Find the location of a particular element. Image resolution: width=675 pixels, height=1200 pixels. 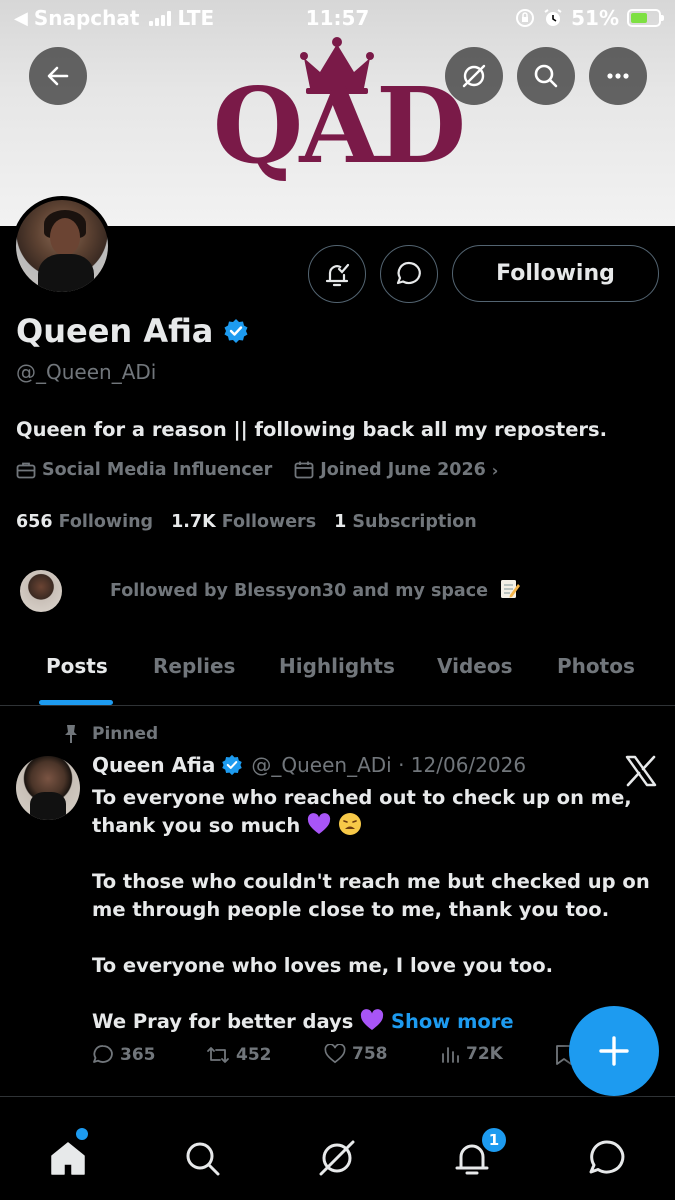

message-button is located at coordinates (409, 274).